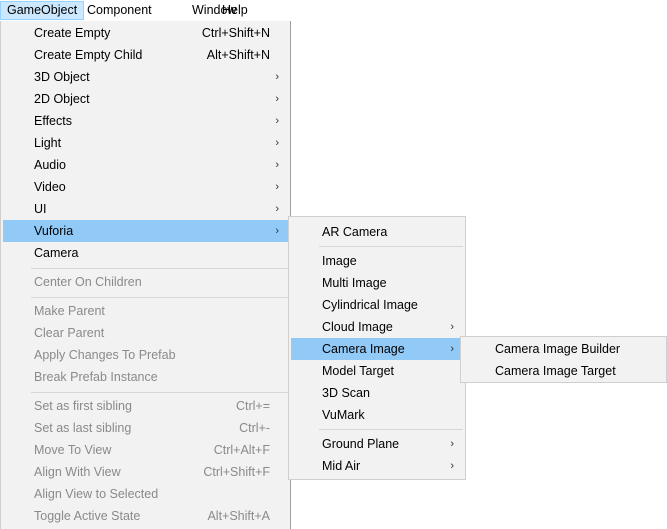 The width and height of the screenshot is (667, 529). I want to click on menu-item-camera: Camera, so click(145, 253).